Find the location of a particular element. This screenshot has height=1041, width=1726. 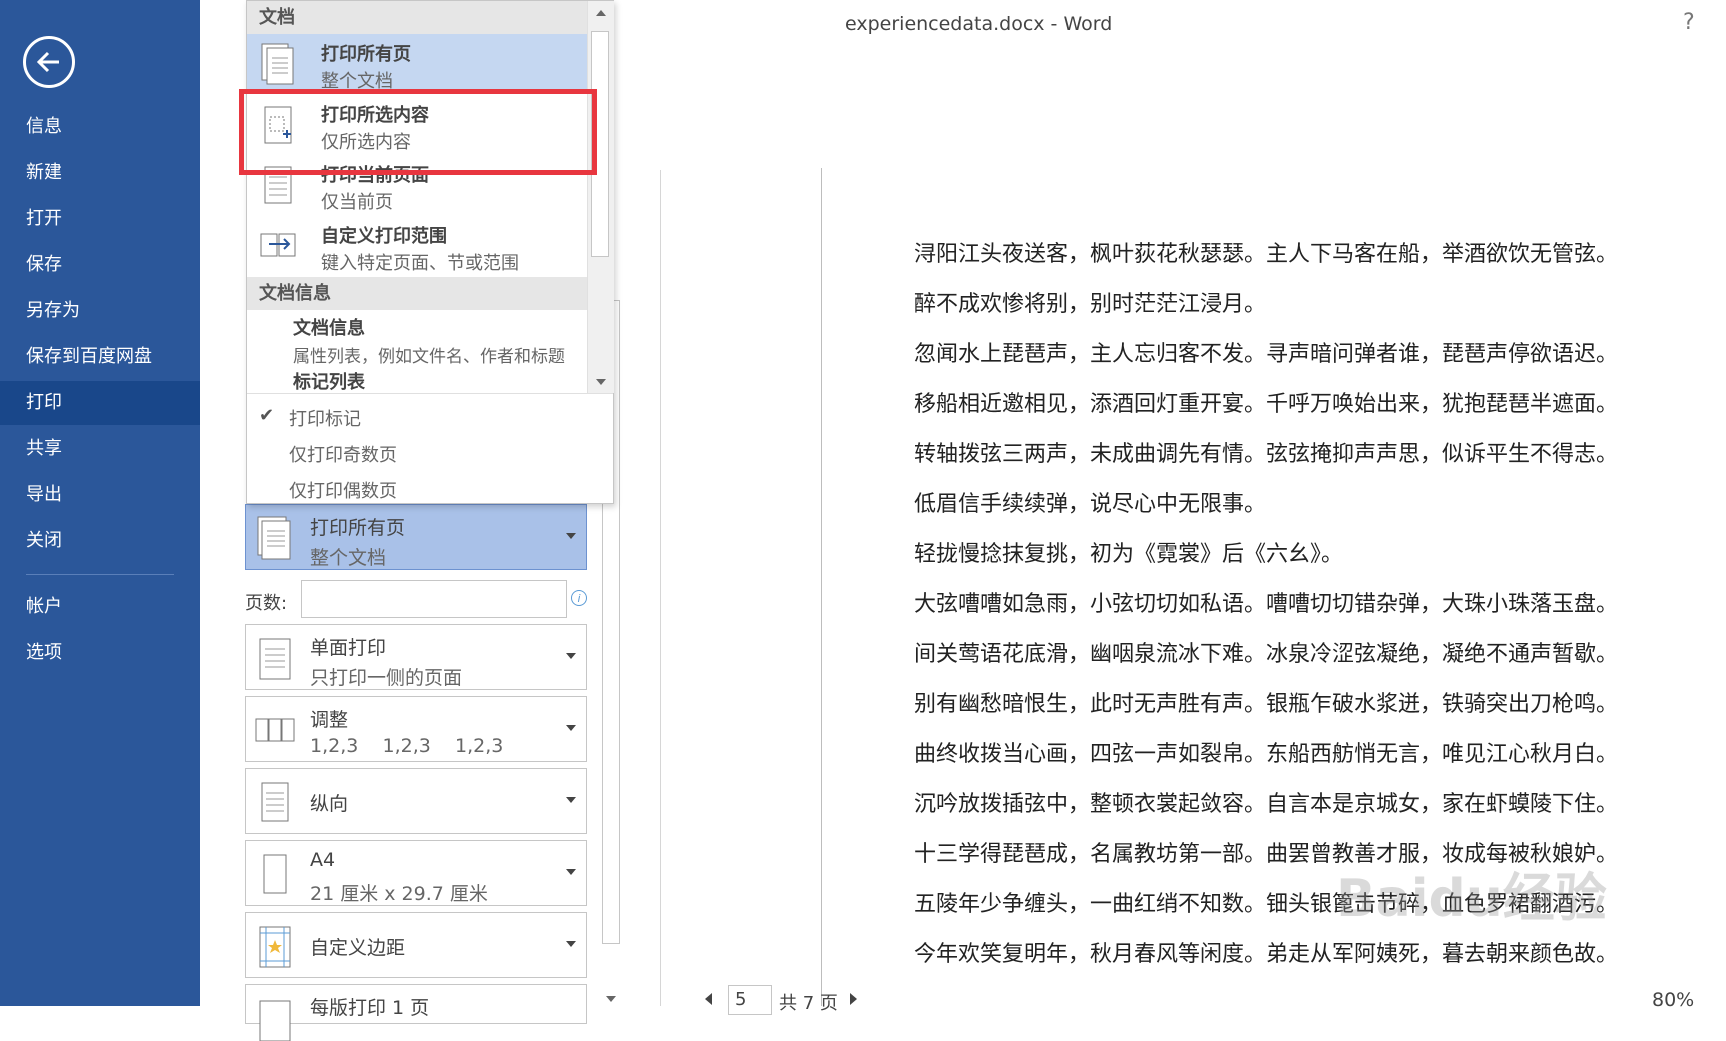

nav-new: 新建 is located at coordinates (100, 173).